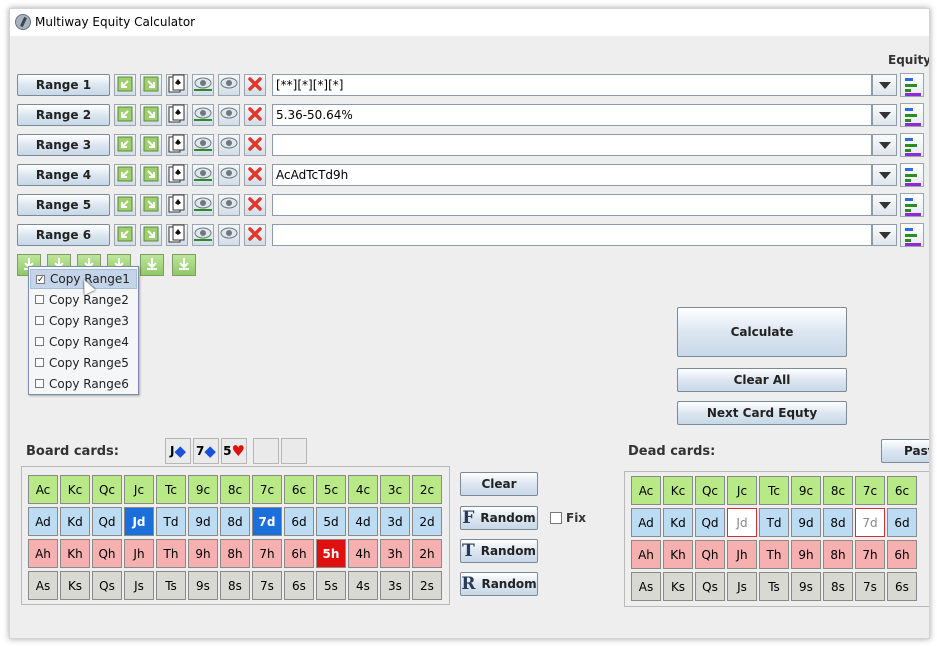 The image size is (937, 646). I want to click on dead-card-Qs: Qs, so click(710, 586).